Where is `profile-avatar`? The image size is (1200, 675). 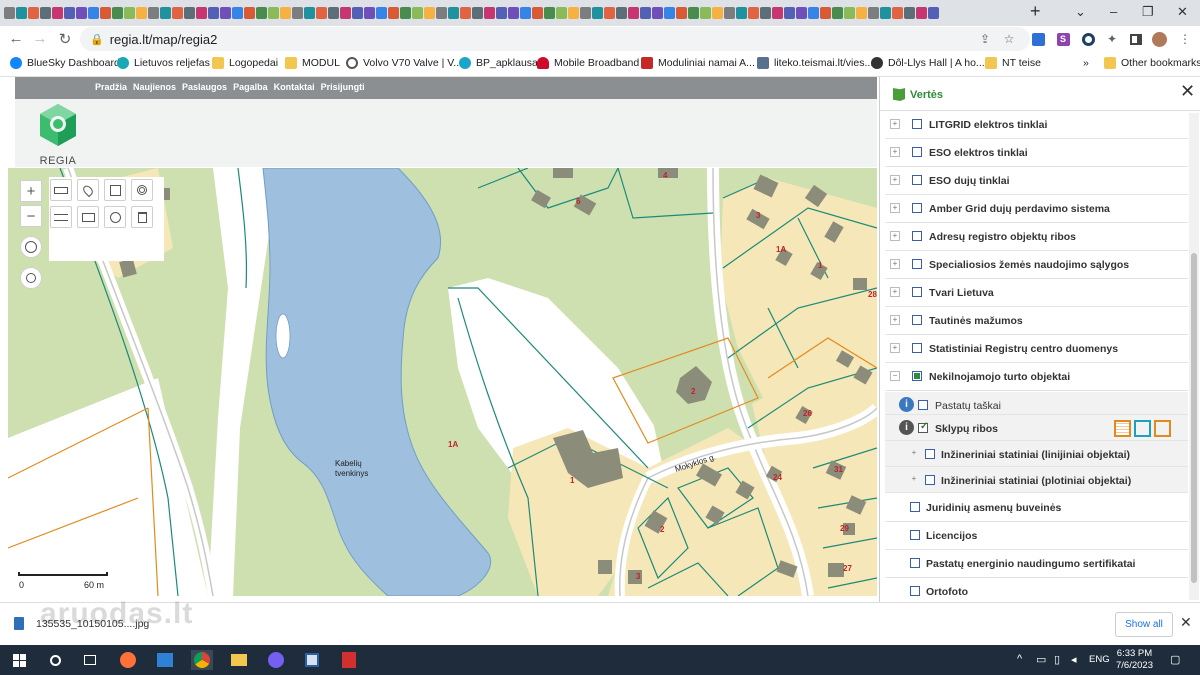
profile-avatar is located at coordinates (1159, 39).